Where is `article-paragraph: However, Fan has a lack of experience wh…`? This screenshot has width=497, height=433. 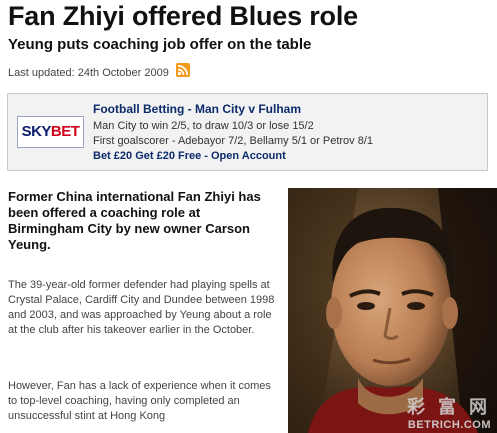 article-paragraph: However, Fan has a lack of experience wh… is located at coordinates (139, 401).